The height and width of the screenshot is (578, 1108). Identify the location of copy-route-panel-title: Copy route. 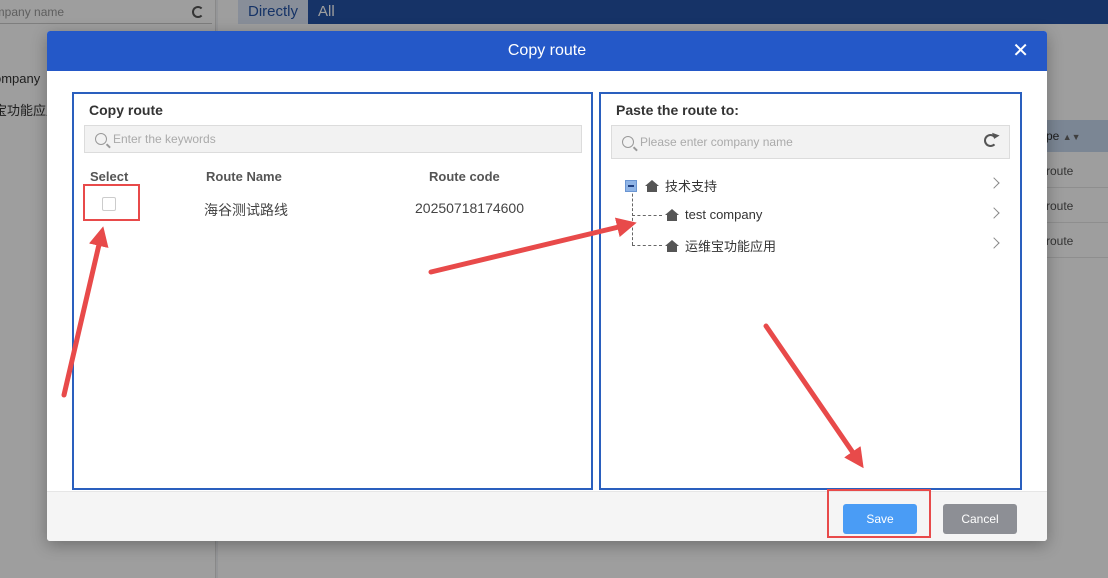
(126, 110).